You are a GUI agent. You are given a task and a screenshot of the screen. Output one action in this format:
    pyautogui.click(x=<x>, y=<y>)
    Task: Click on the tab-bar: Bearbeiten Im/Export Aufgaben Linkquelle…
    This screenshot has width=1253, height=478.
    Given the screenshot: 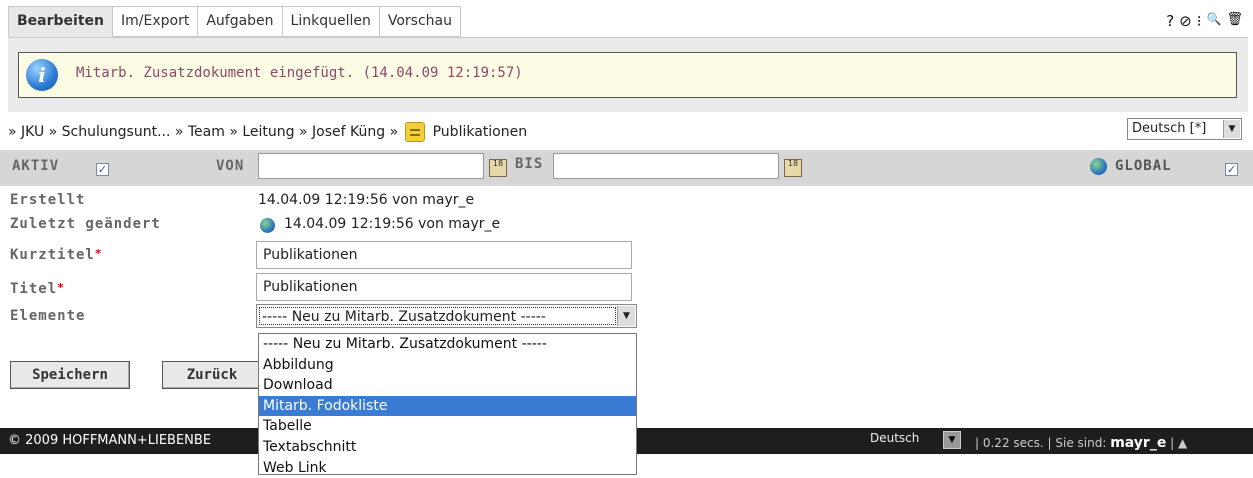 What is the action you would take?
    pyautogui.click(x=234, y=21)
    